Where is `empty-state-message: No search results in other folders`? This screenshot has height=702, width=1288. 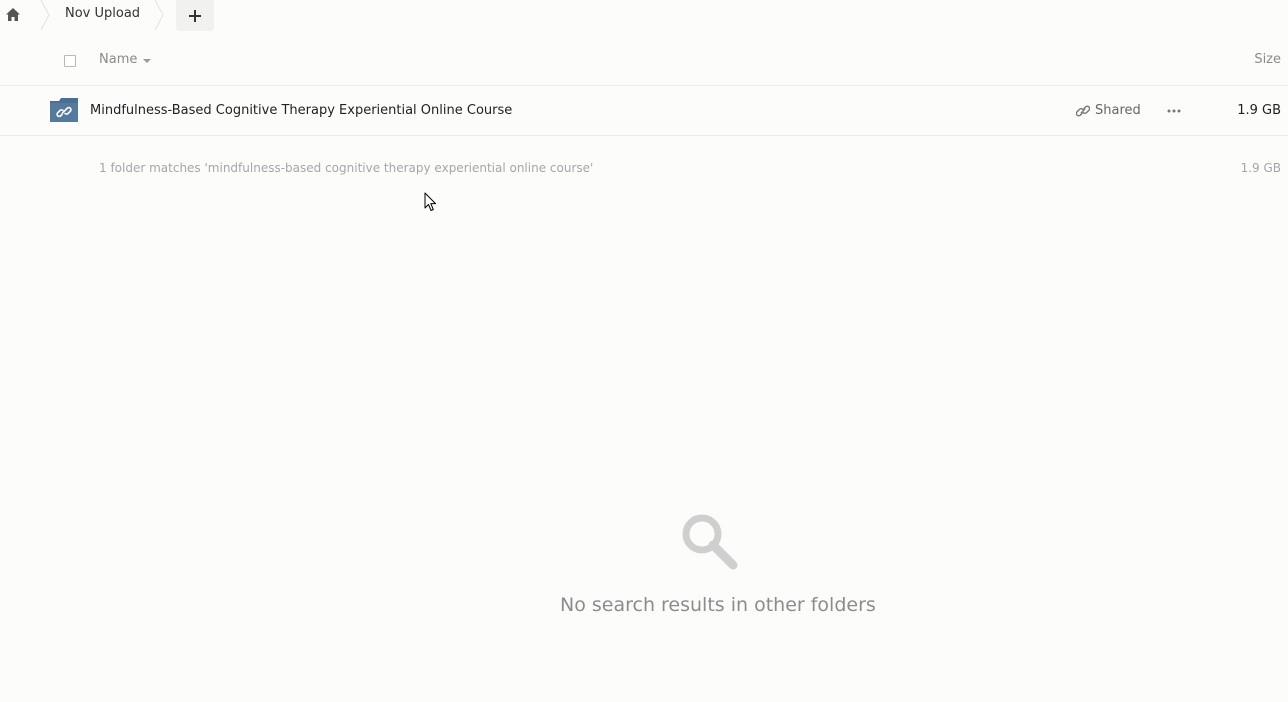 empty-state-message: No search results in other folders is located at coordinates (718, 605).